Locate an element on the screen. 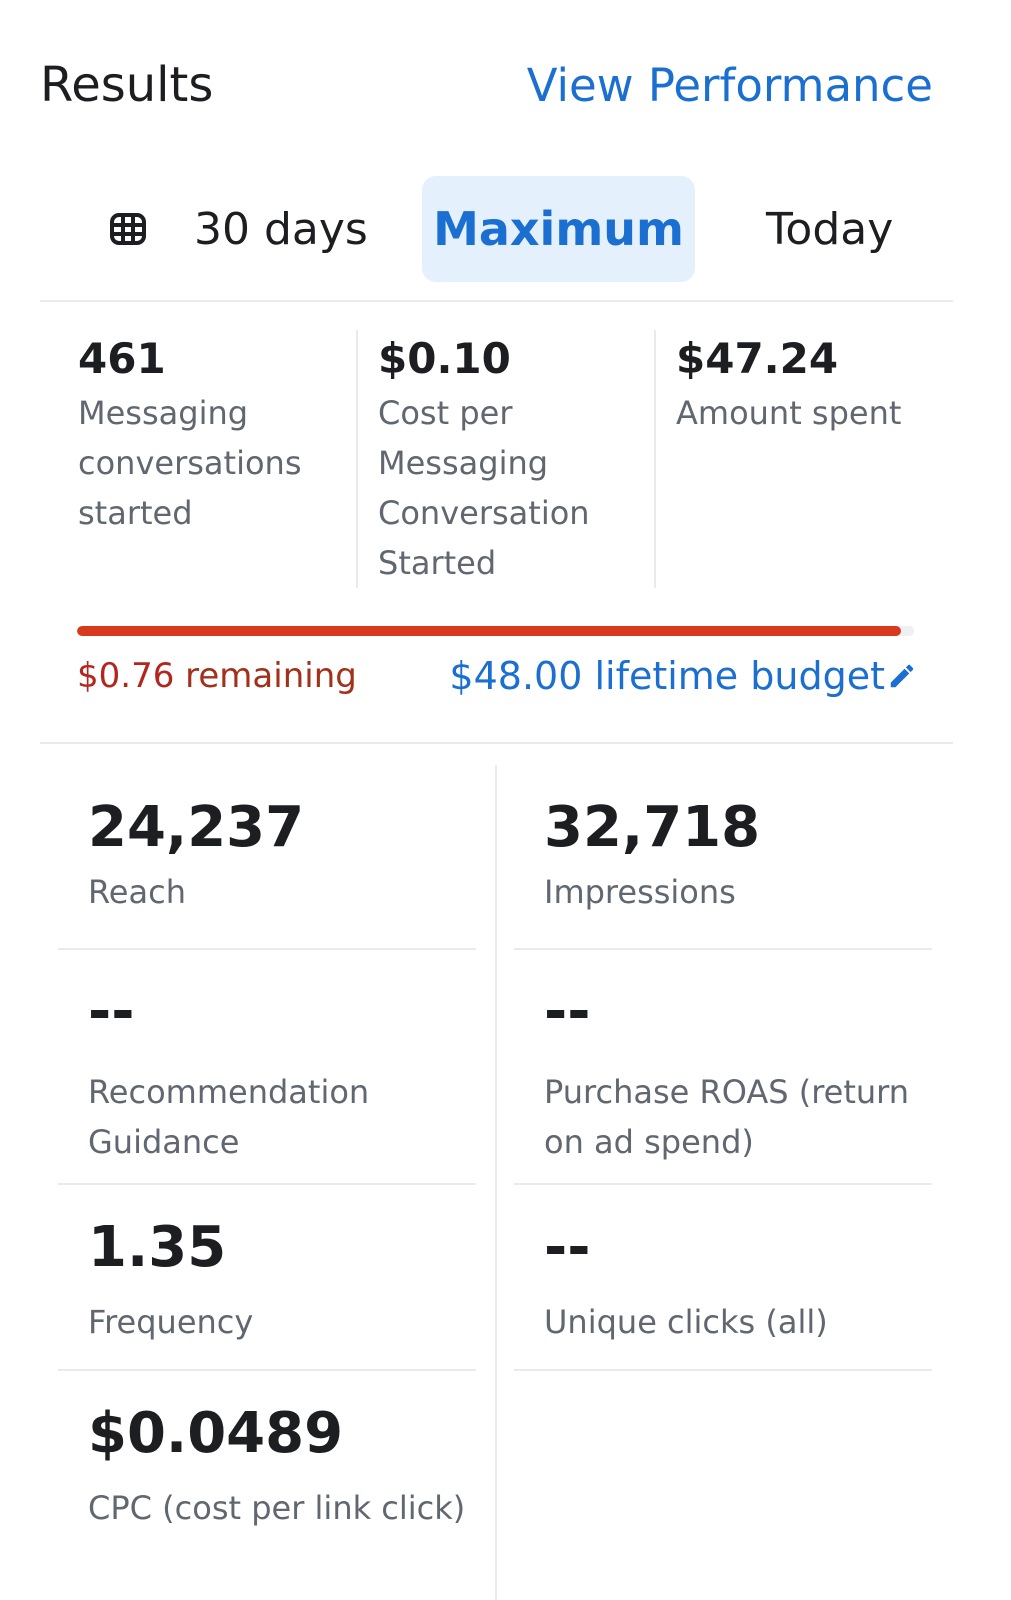  tab-today: Today is located at coordinates (829, 229).